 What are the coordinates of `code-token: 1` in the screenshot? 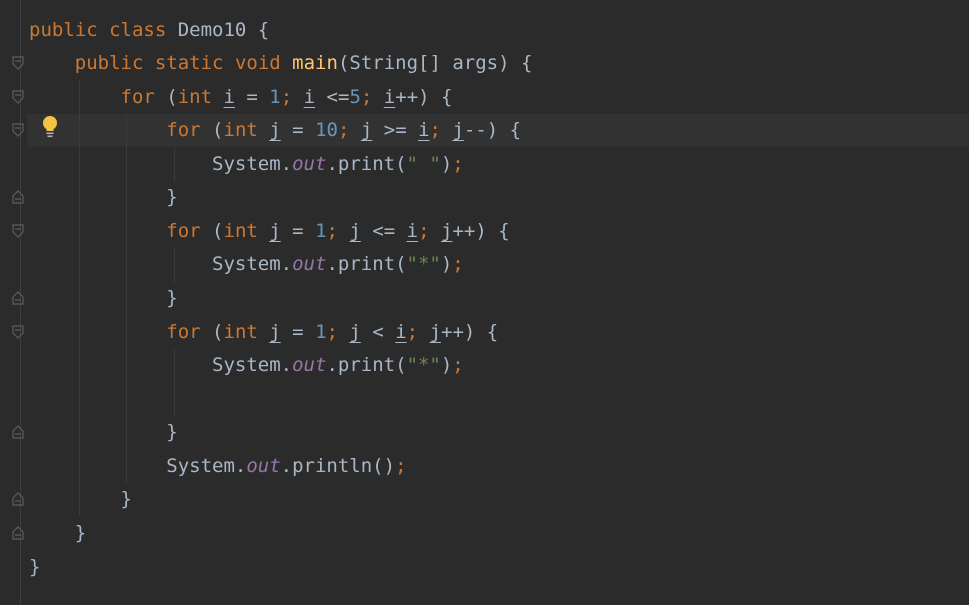 It's located at (321, 332).